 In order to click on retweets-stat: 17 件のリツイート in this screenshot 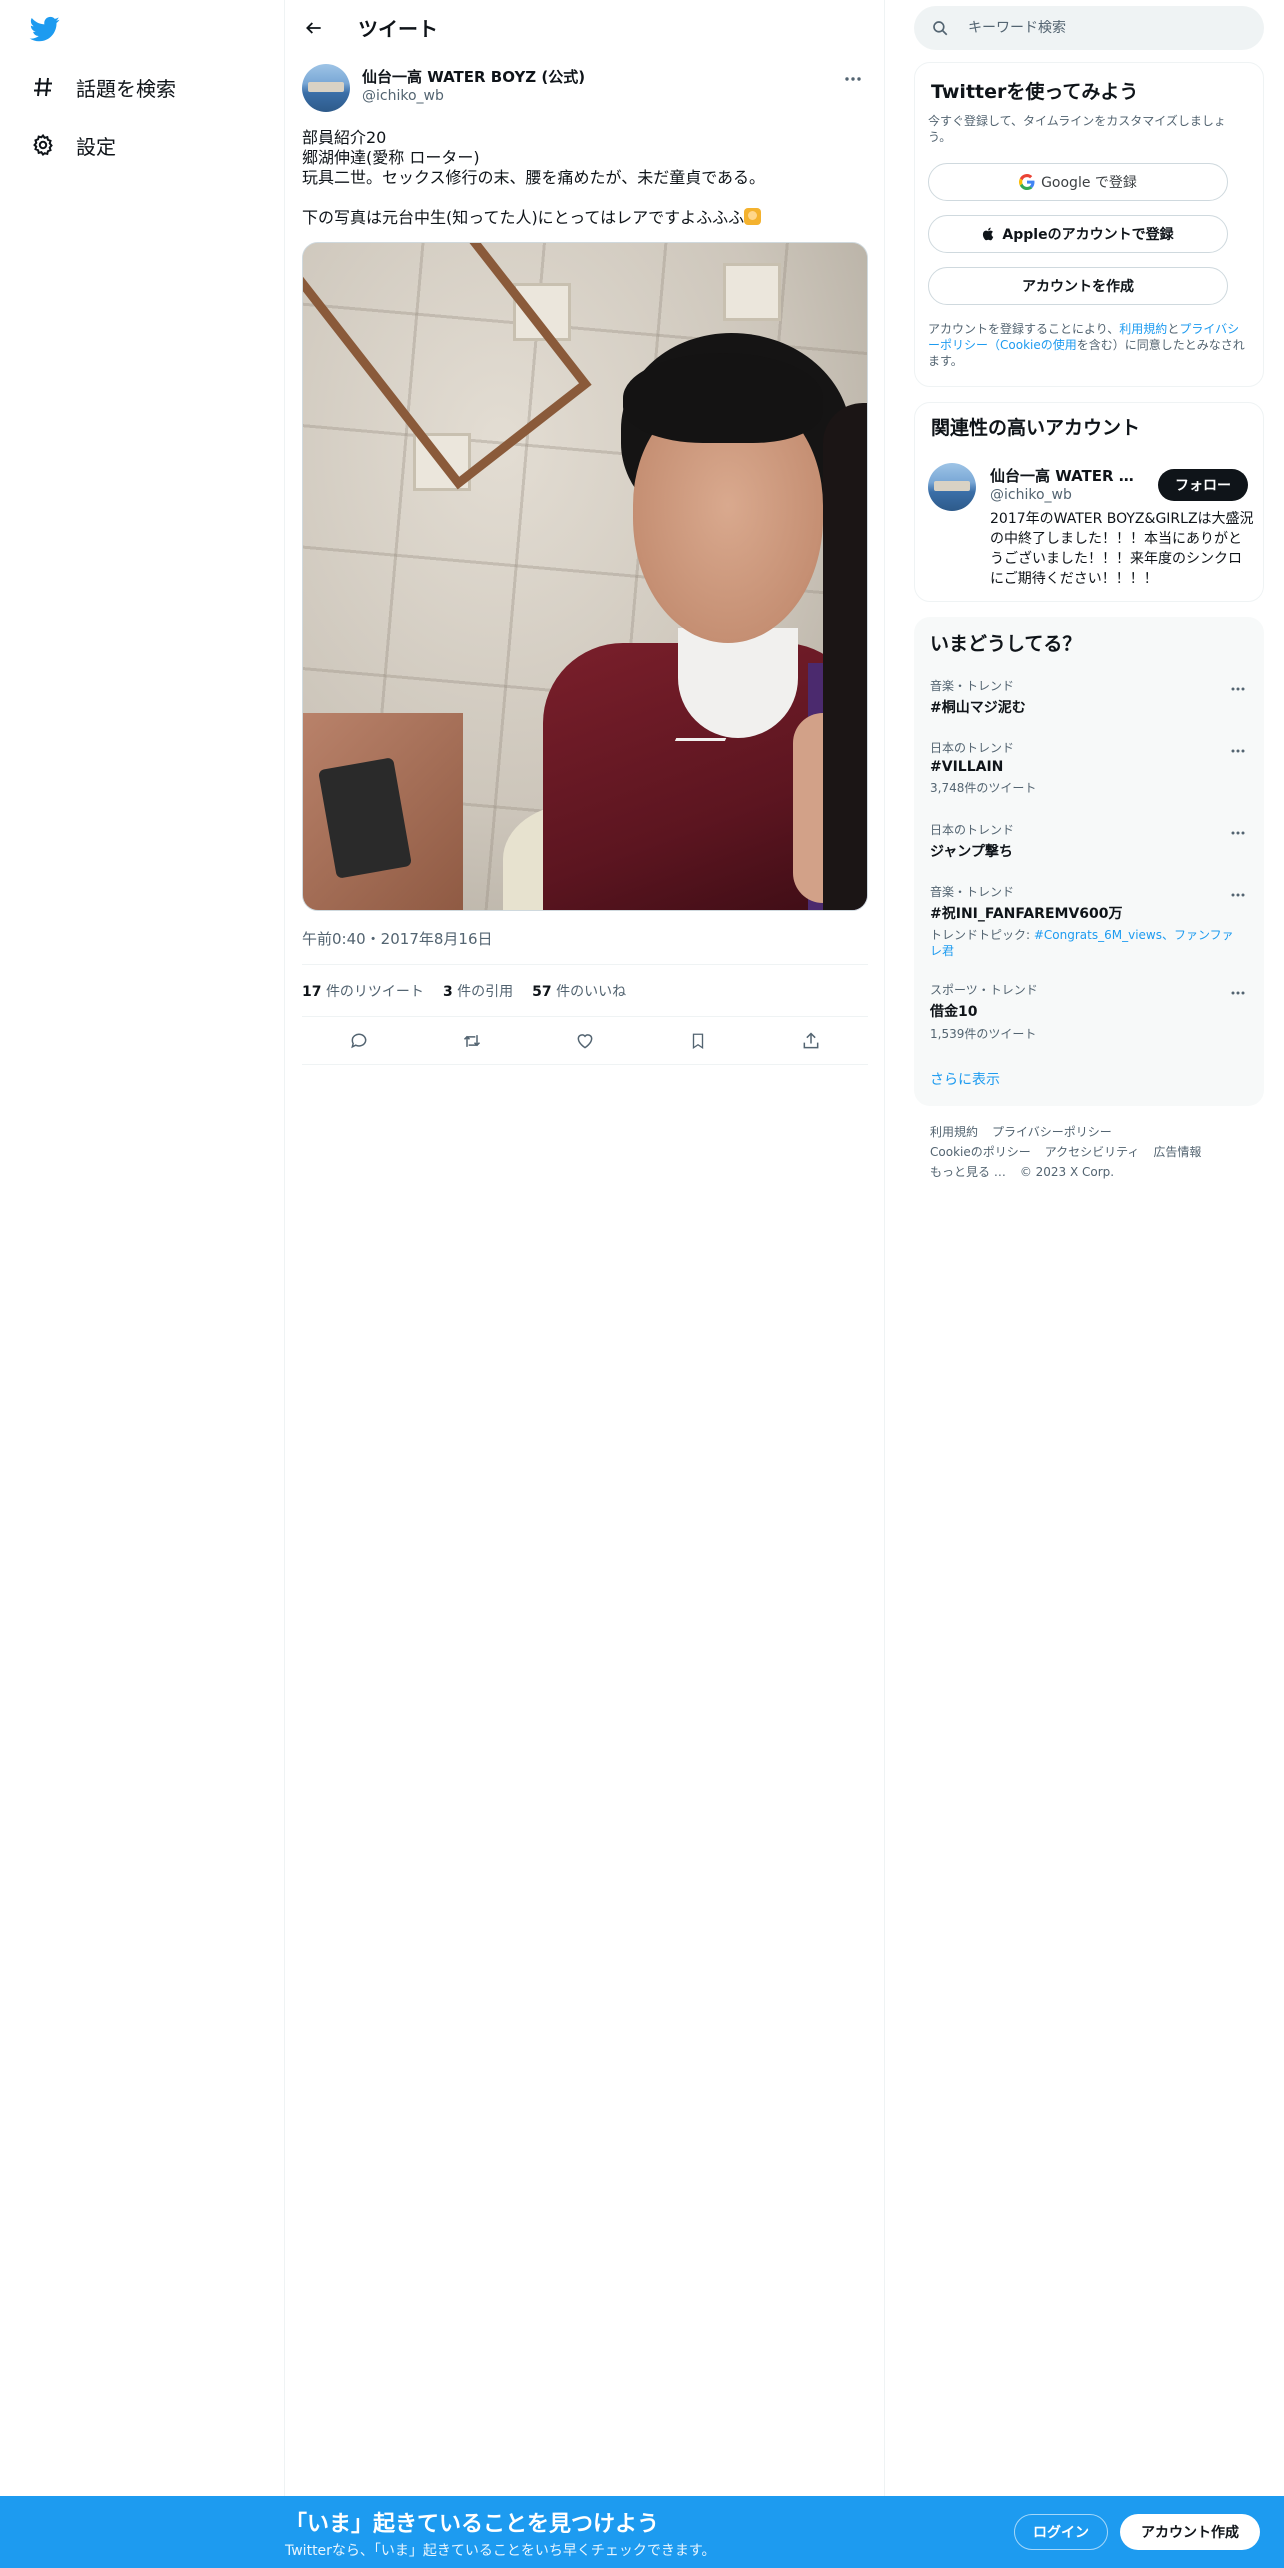, I will do `click(363, 991)`.